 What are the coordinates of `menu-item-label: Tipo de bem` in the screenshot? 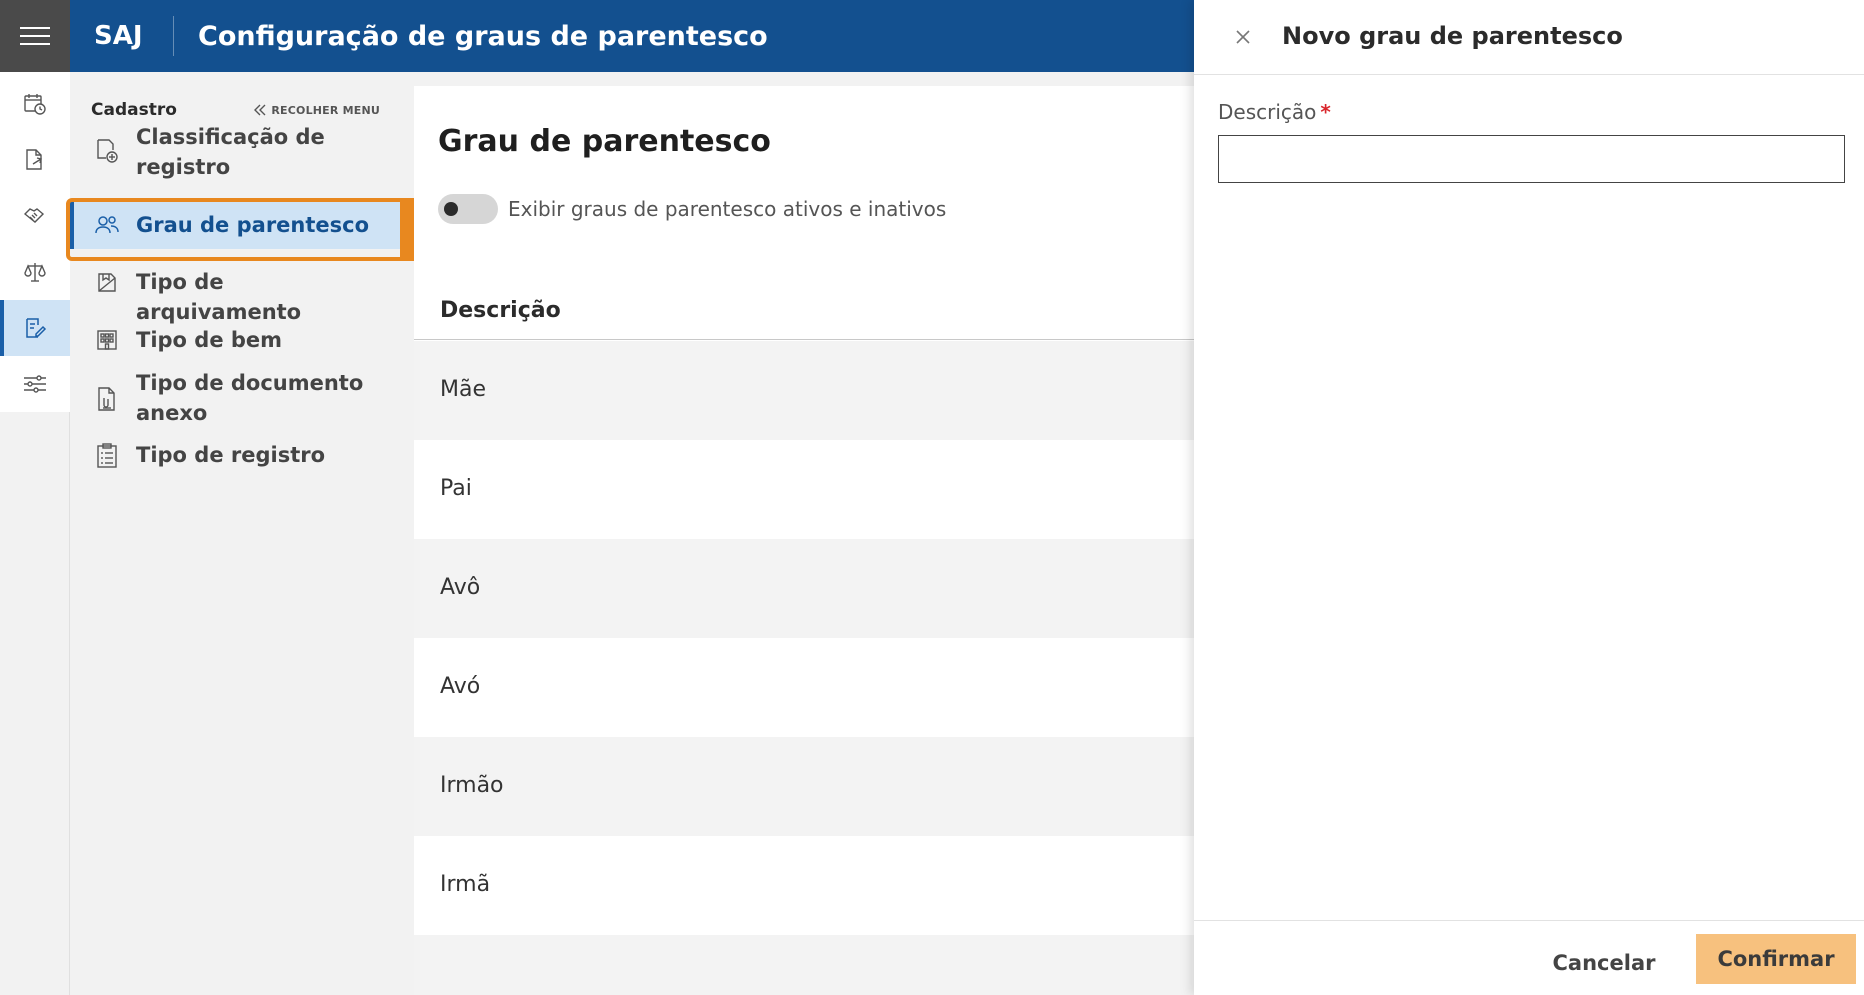 It's located at (209, 340).